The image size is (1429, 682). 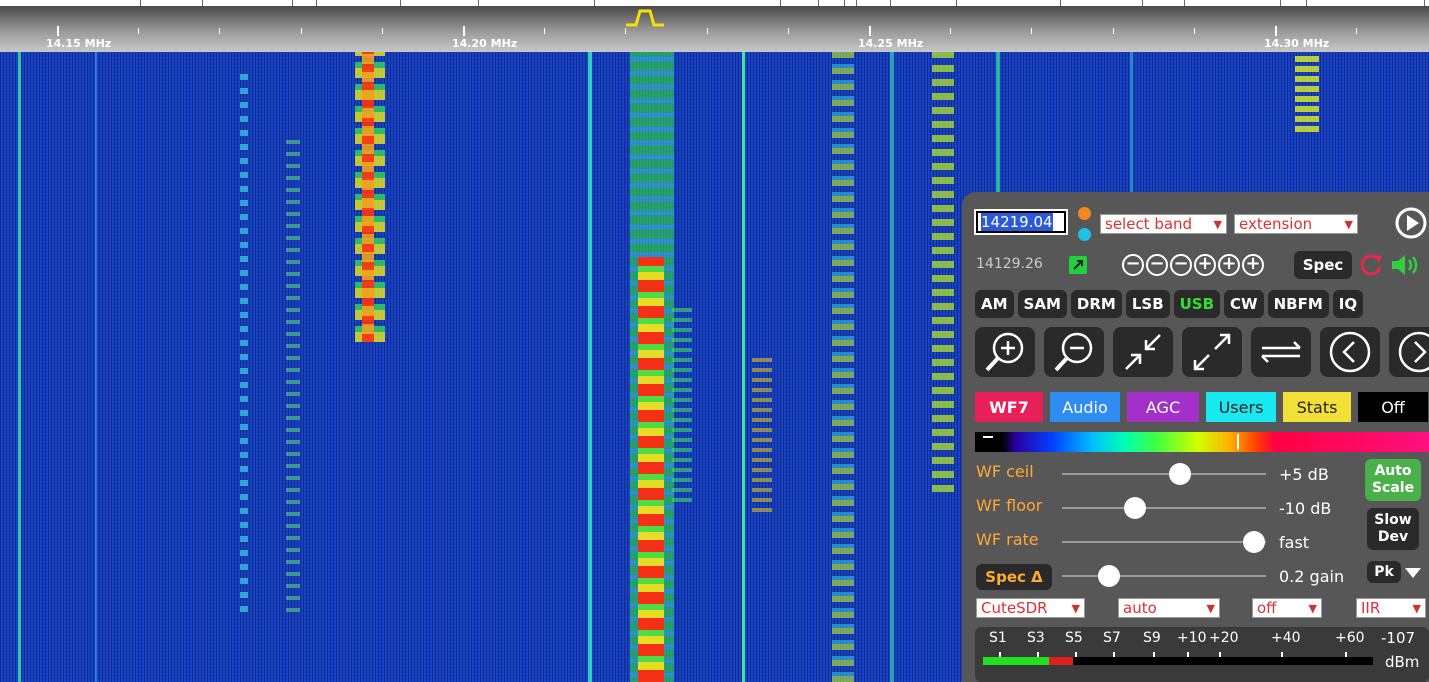 What do you see at coordinates (1296, 224) in the screenshot?
I see `extension-select: extension ▼` at bounding box center [1296, 224].